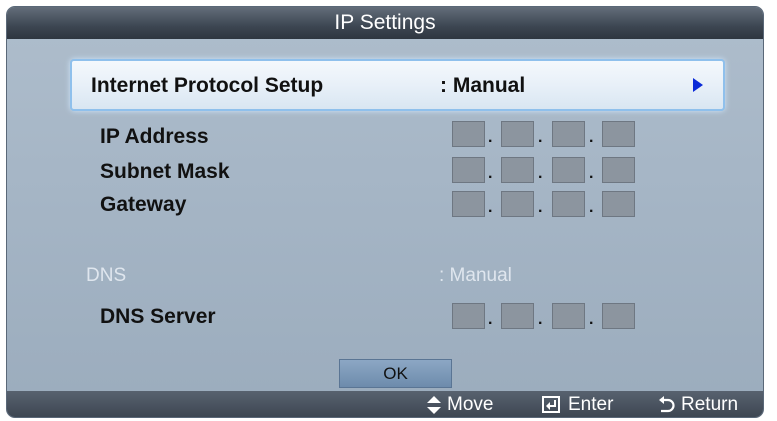 The image size is (777, 421). What do you see at coordinates (143, 204) in the screenshot?
I see `gateway-label: Gateway` at bounding box center [143, 204].